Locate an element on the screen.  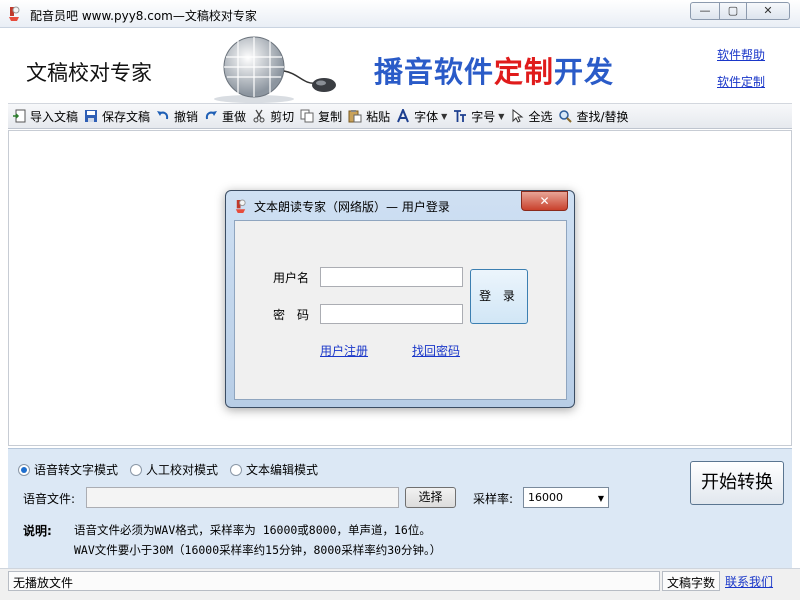
save-label: 保存文稿 is located at coordinates (126, 116).